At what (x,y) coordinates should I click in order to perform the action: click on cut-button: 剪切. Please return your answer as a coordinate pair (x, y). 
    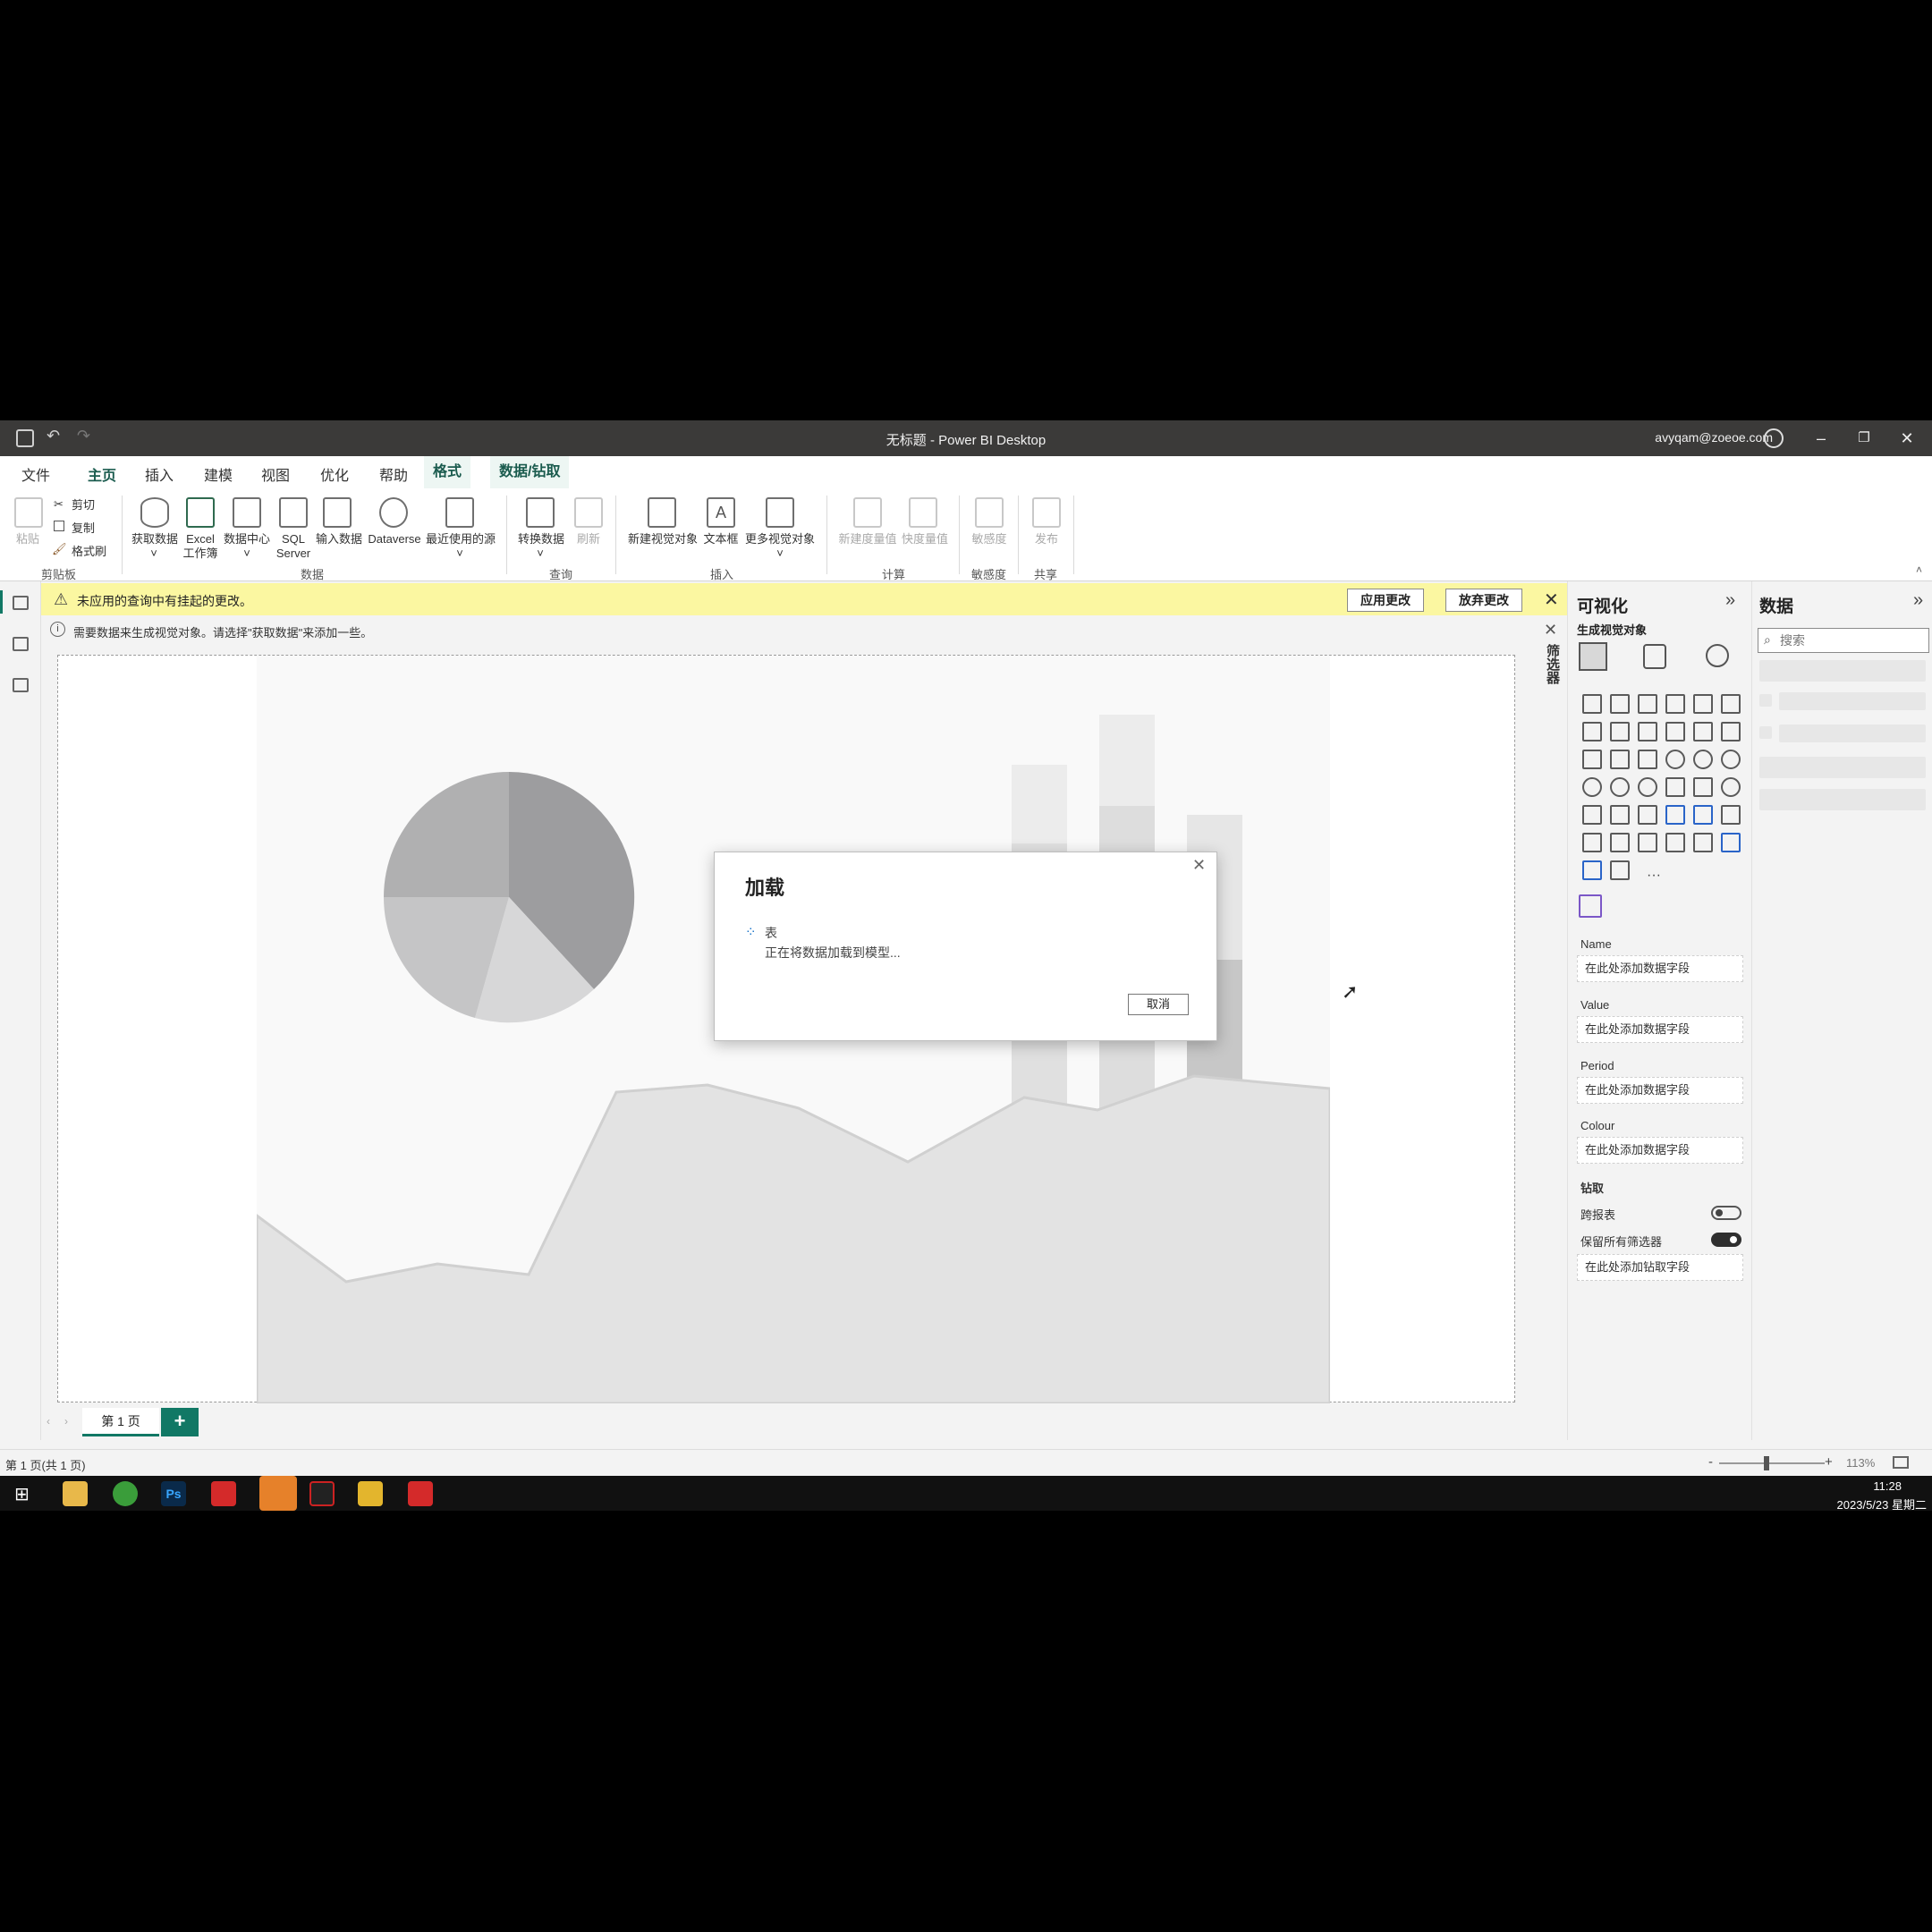
    Looking at the image, I should click on (83, 505).